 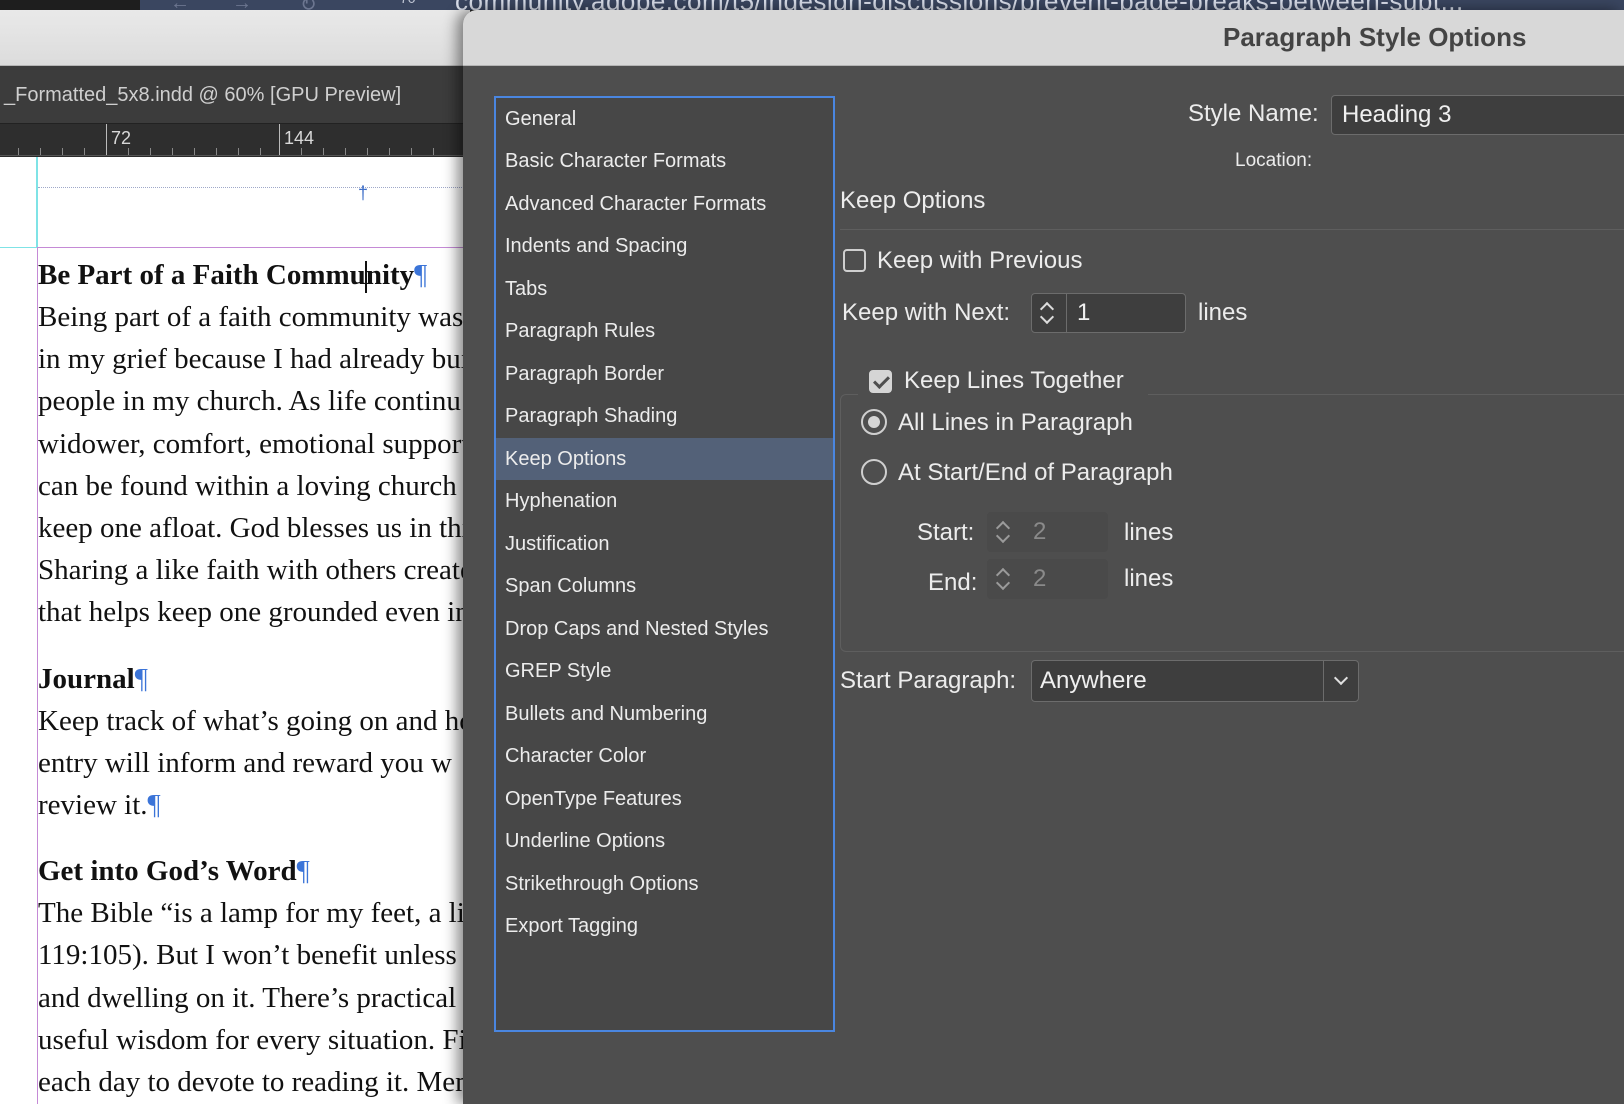 I want to click on start-label: Start:, so click(x=946, y=532).